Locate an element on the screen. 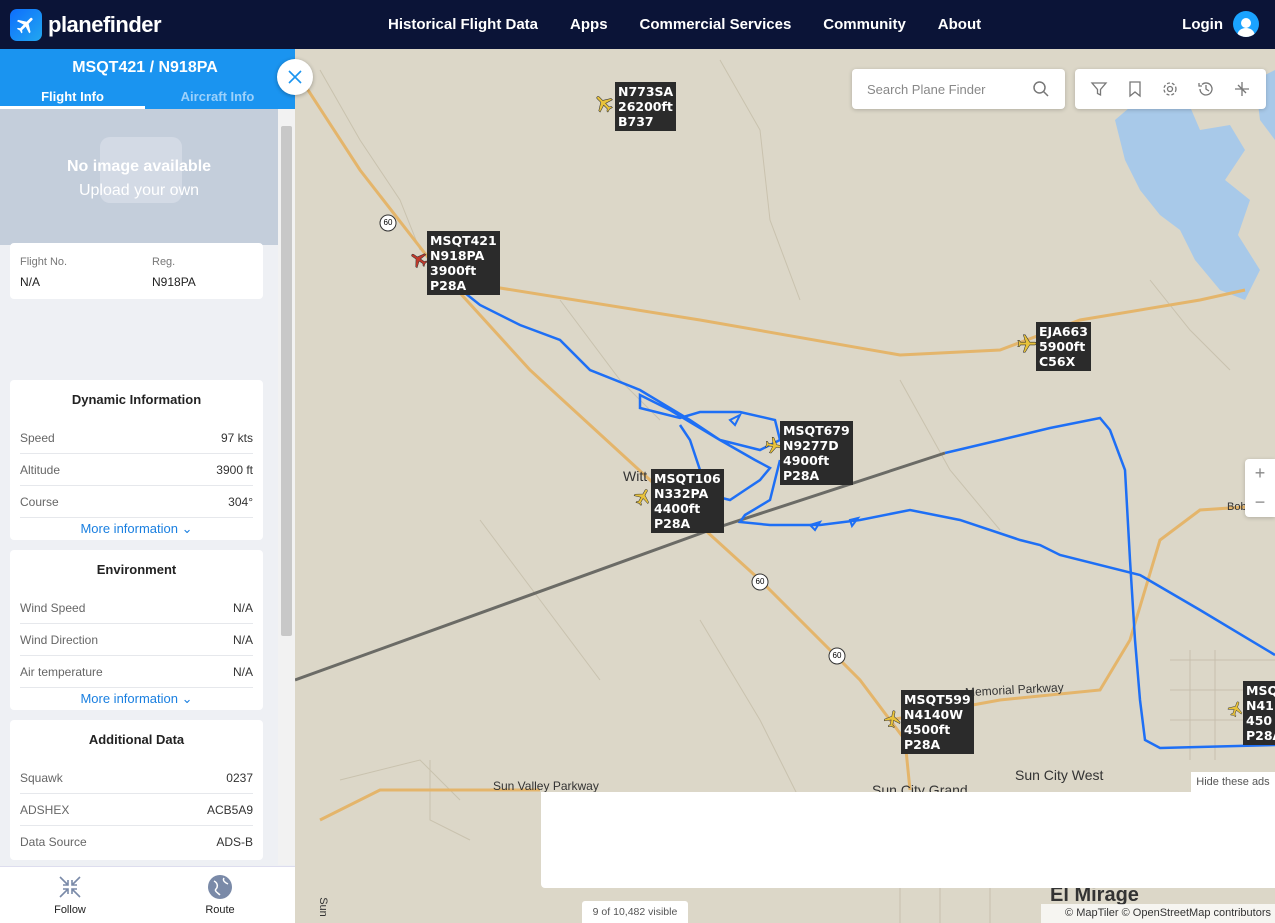  flight-no-value: N/A is located at coordinates (30, 282).